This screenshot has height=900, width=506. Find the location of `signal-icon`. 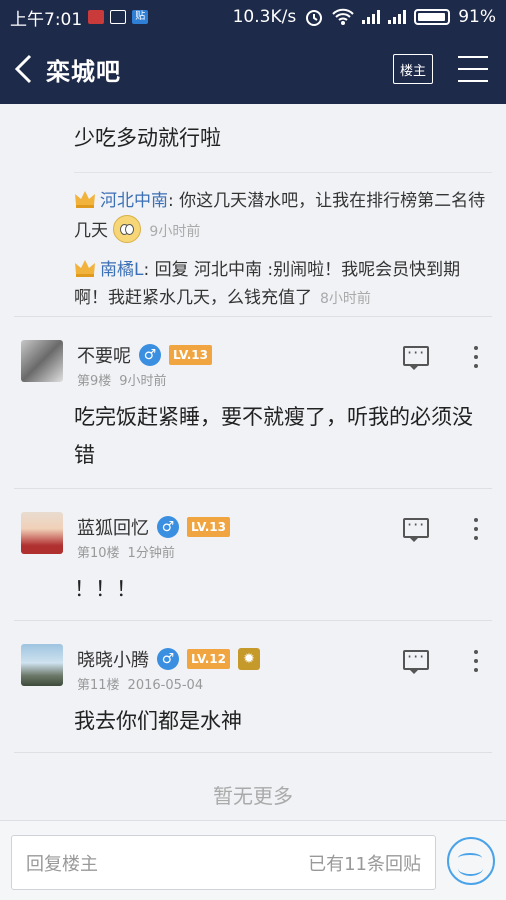

signal-icon is located at coordinates (371, 17).